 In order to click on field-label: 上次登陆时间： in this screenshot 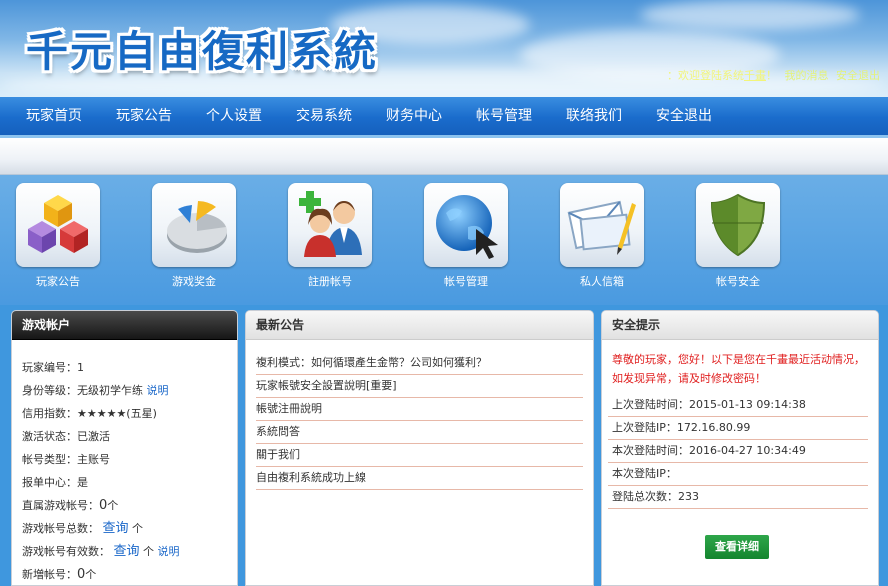, I will do `click(650, 404)`.